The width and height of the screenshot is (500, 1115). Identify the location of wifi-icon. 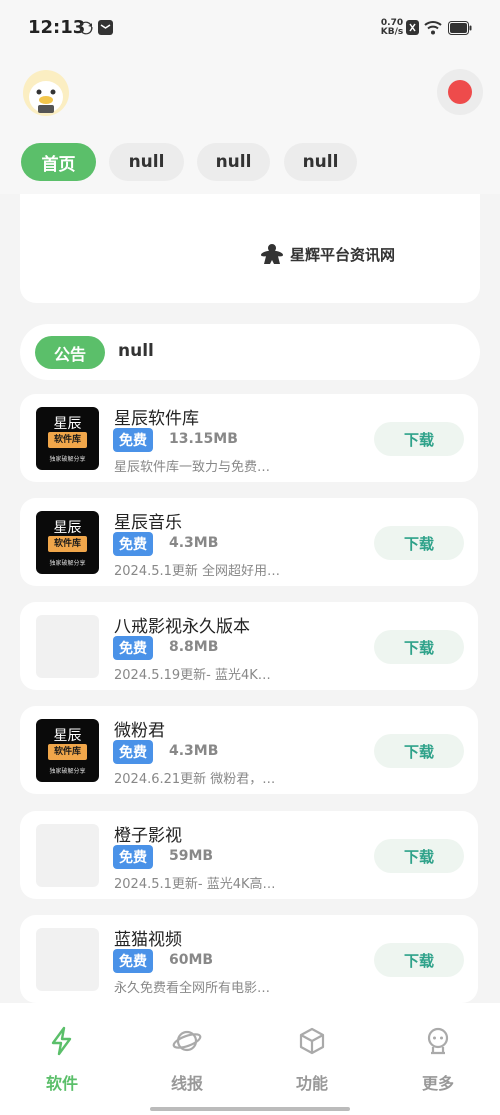
(433, 29).